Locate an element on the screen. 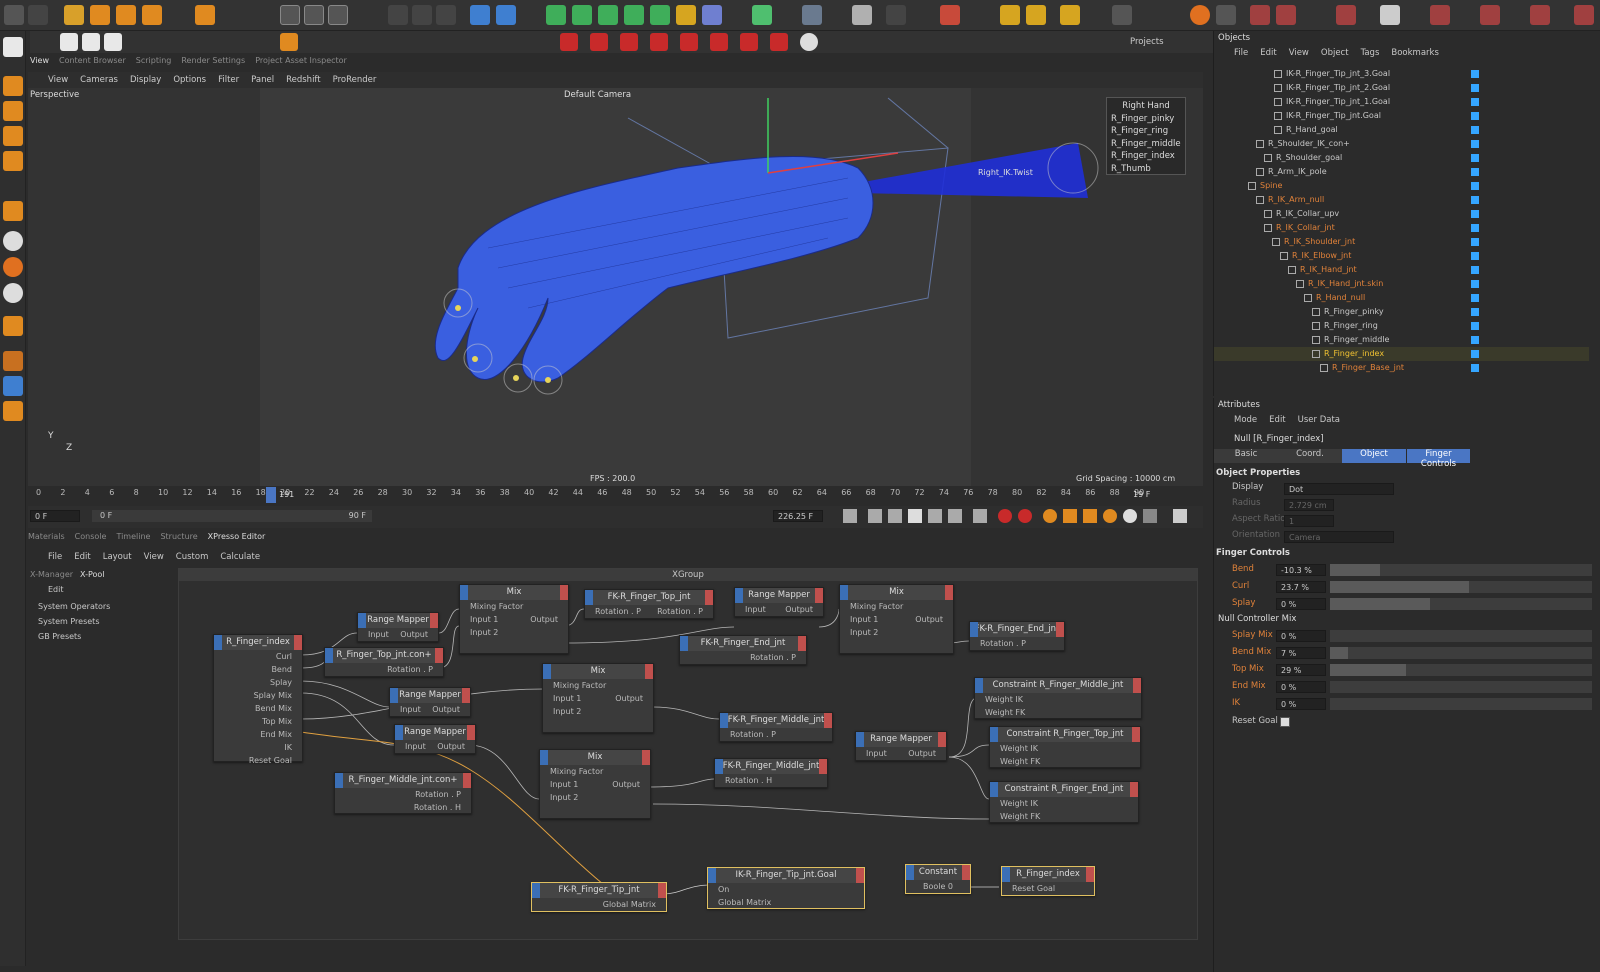  current-frame-box: 19 F is located at coordinates (1141, 494).